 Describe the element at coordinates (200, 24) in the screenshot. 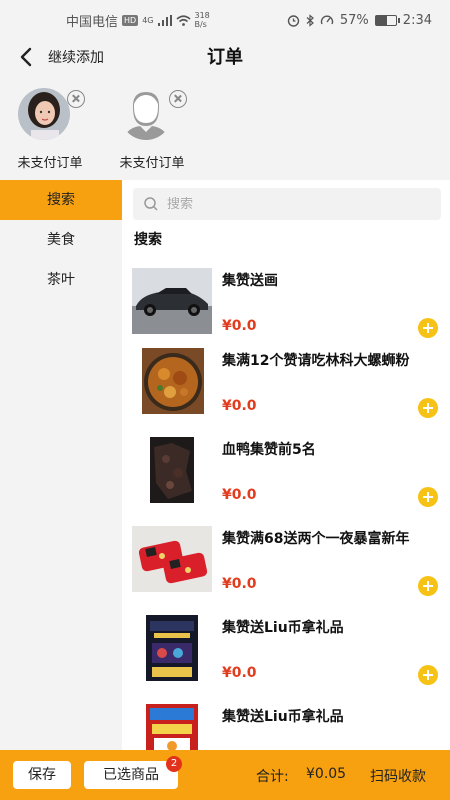

I see `net-speed-unit: B/s` at that location.